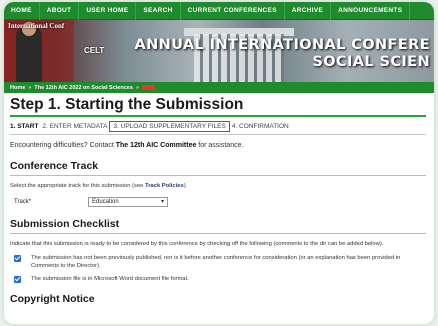  I want to click on nav-archive: ARCHIVE, so click(308, 11).